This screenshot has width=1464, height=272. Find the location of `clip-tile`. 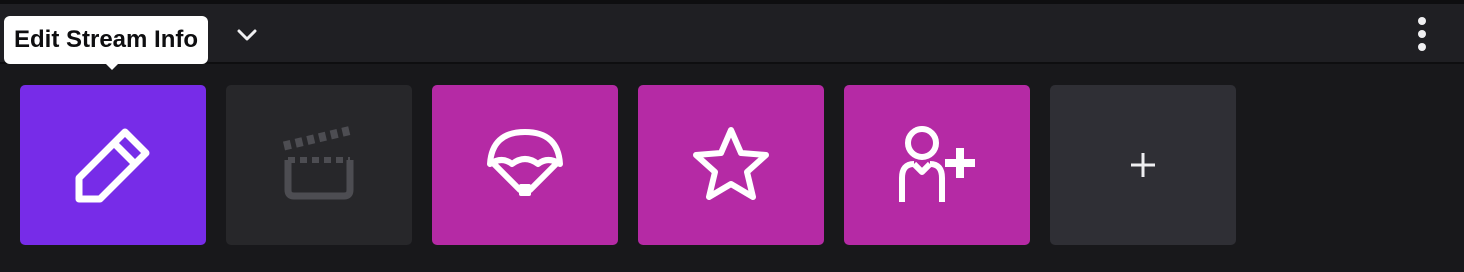

clip-tile is located at coordinates (319, 165).